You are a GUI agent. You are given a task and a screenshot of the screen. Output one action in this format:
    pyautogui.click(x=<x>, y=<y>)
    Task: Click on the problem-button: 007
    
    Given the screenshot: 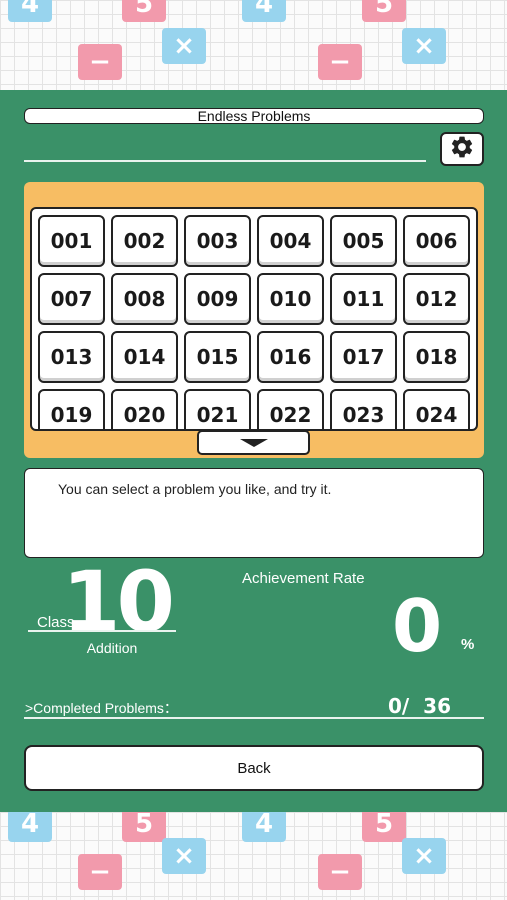 What is the action you would take?
    pyautogui.click(x=71, y=299)
    